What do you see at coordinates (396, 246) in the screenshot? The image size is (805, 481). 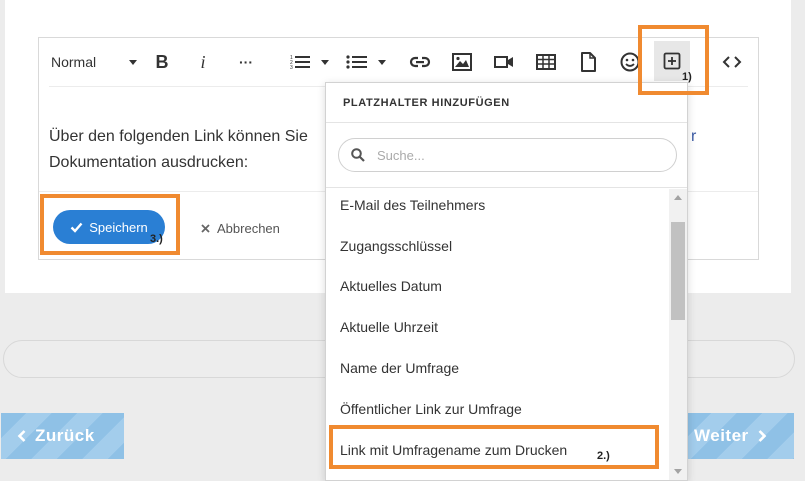 I see `list-item: Zugangsschlüssel` at bounding box center [396, 246].